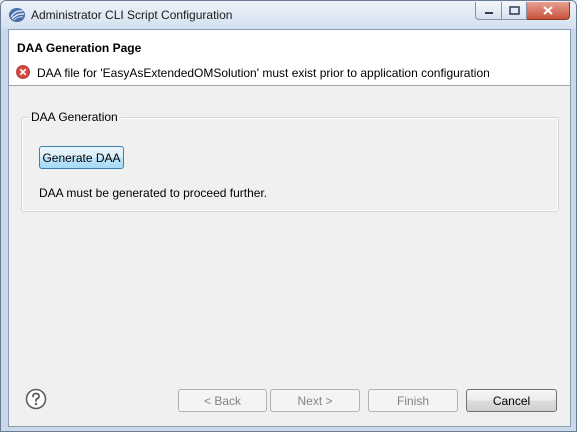  Describe the element at coordinates (315, 400) in the screenshot. I see `next-button: Next >` at that location.